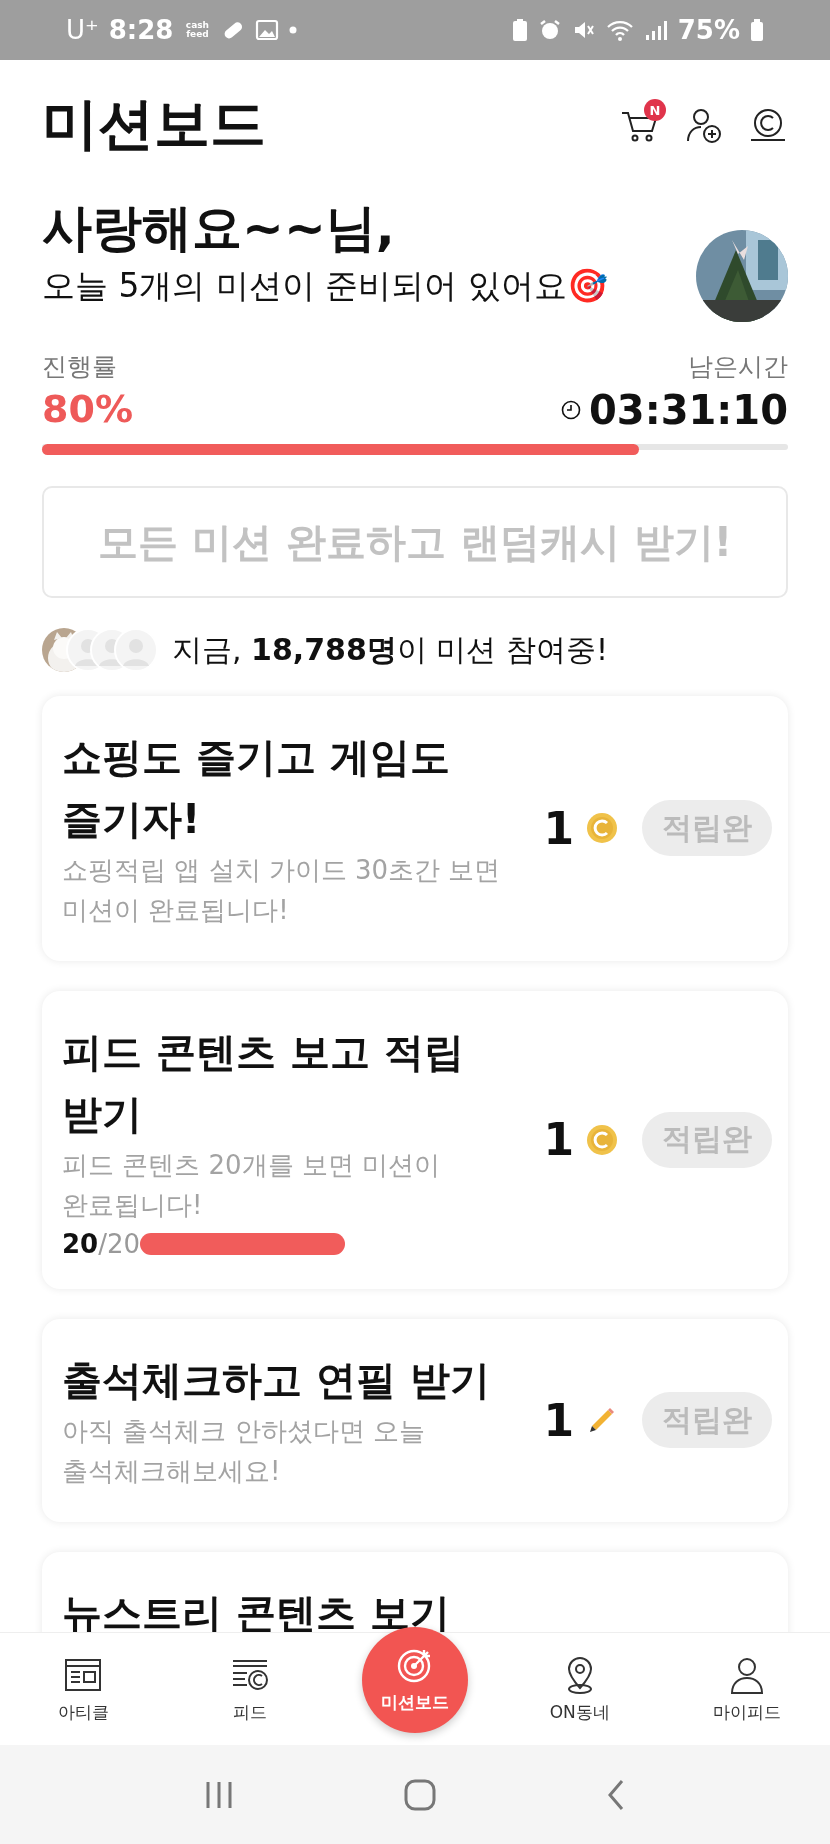 The width and height of the screenshot is (830, 1844). What do you see at coordinates (688, 410) in the screenshot?
I see `remaining-time: 03:31:10` at bounding box center [688, 410].